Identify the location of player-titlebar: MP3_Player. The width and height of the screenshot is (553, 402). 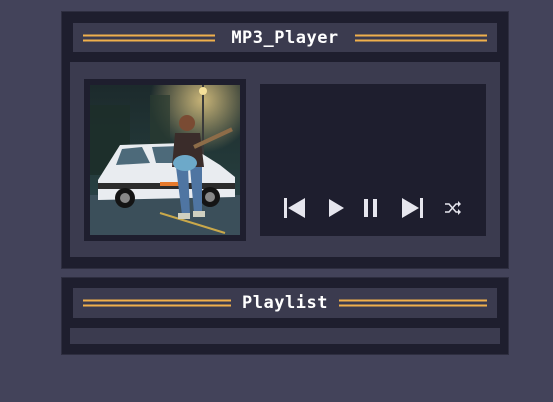
(285, 37).